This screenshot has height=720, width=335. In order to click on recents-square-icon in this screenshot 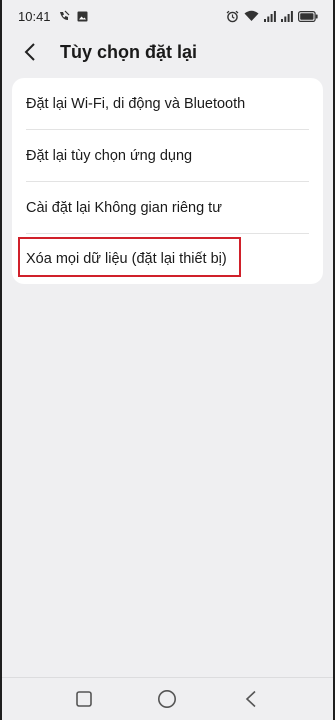, I will do `click(84, 699)`.